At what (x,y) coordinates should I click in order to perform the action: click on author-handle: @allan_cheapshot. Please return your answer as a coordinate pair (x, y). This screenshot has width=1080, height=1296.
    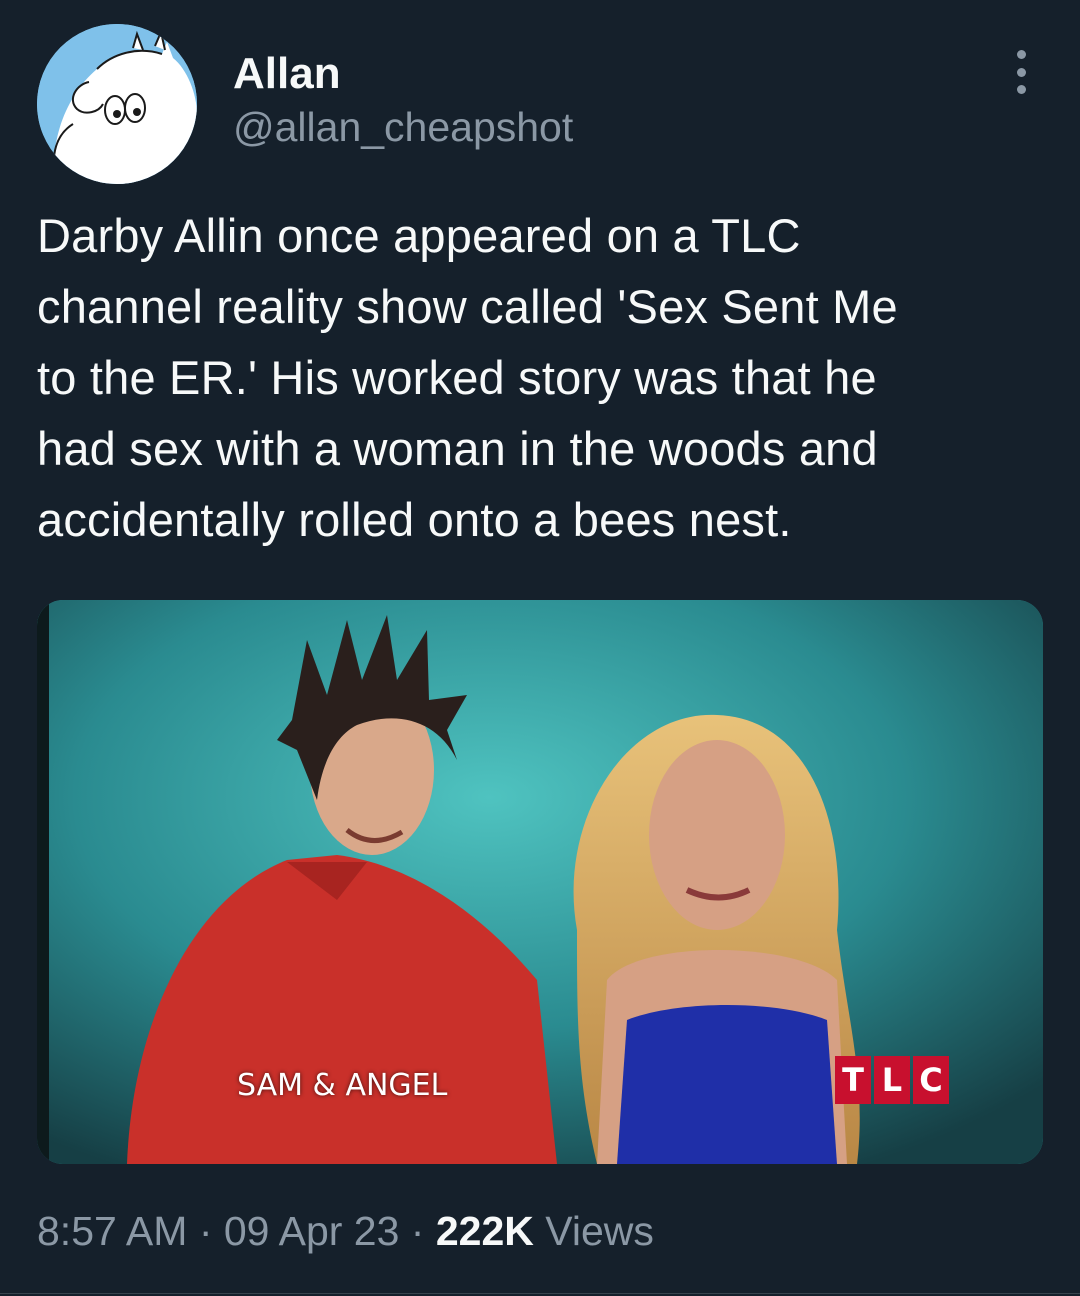
    Looking at the image, I should click on (403, 127).